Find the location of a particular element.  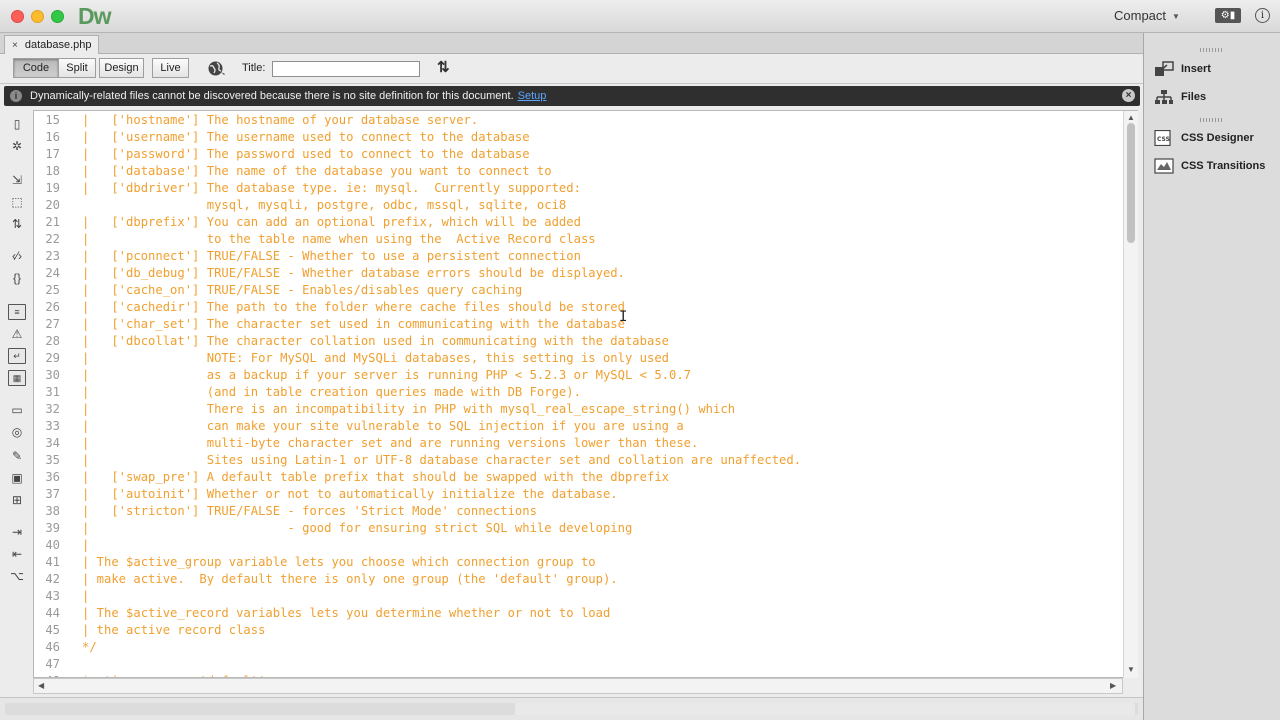

code-line: 46 */ is located at coordinates (579, 647).